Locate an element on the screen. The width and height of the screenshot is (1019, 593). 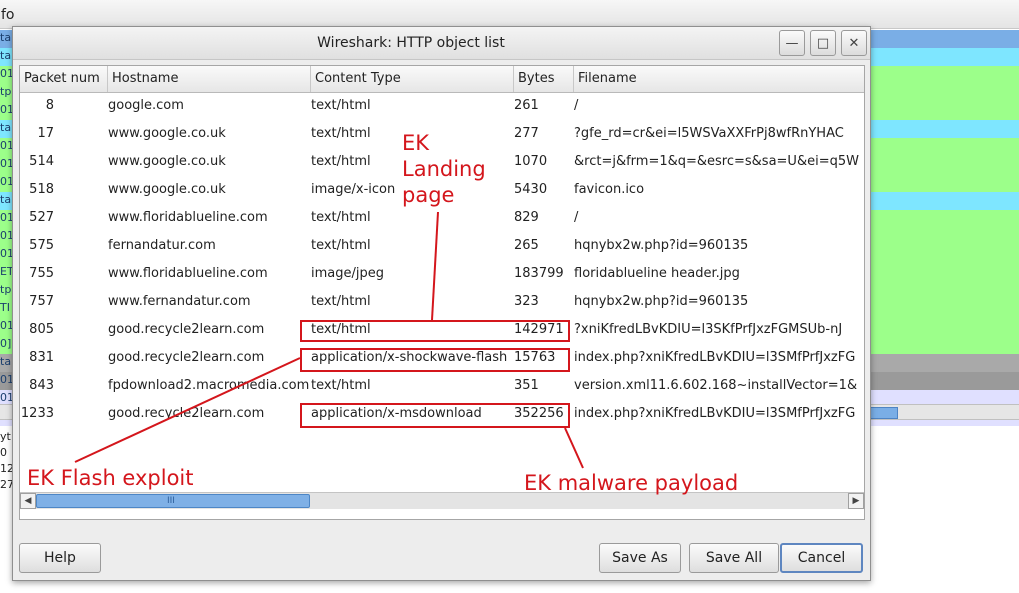
payload-arrow-line is located at coordinates (574, 448).